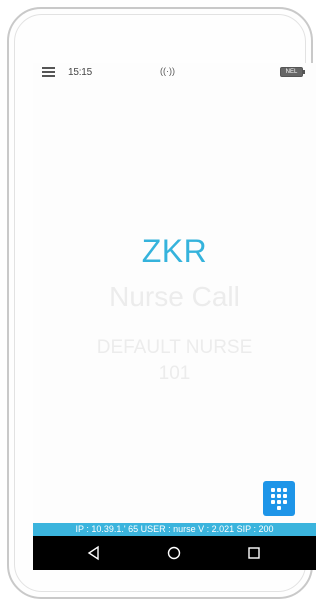 The image size is (322, 604). Describe the element at coordinates (279, 498) in the screenshot. I see `dialpad-button` at that location.